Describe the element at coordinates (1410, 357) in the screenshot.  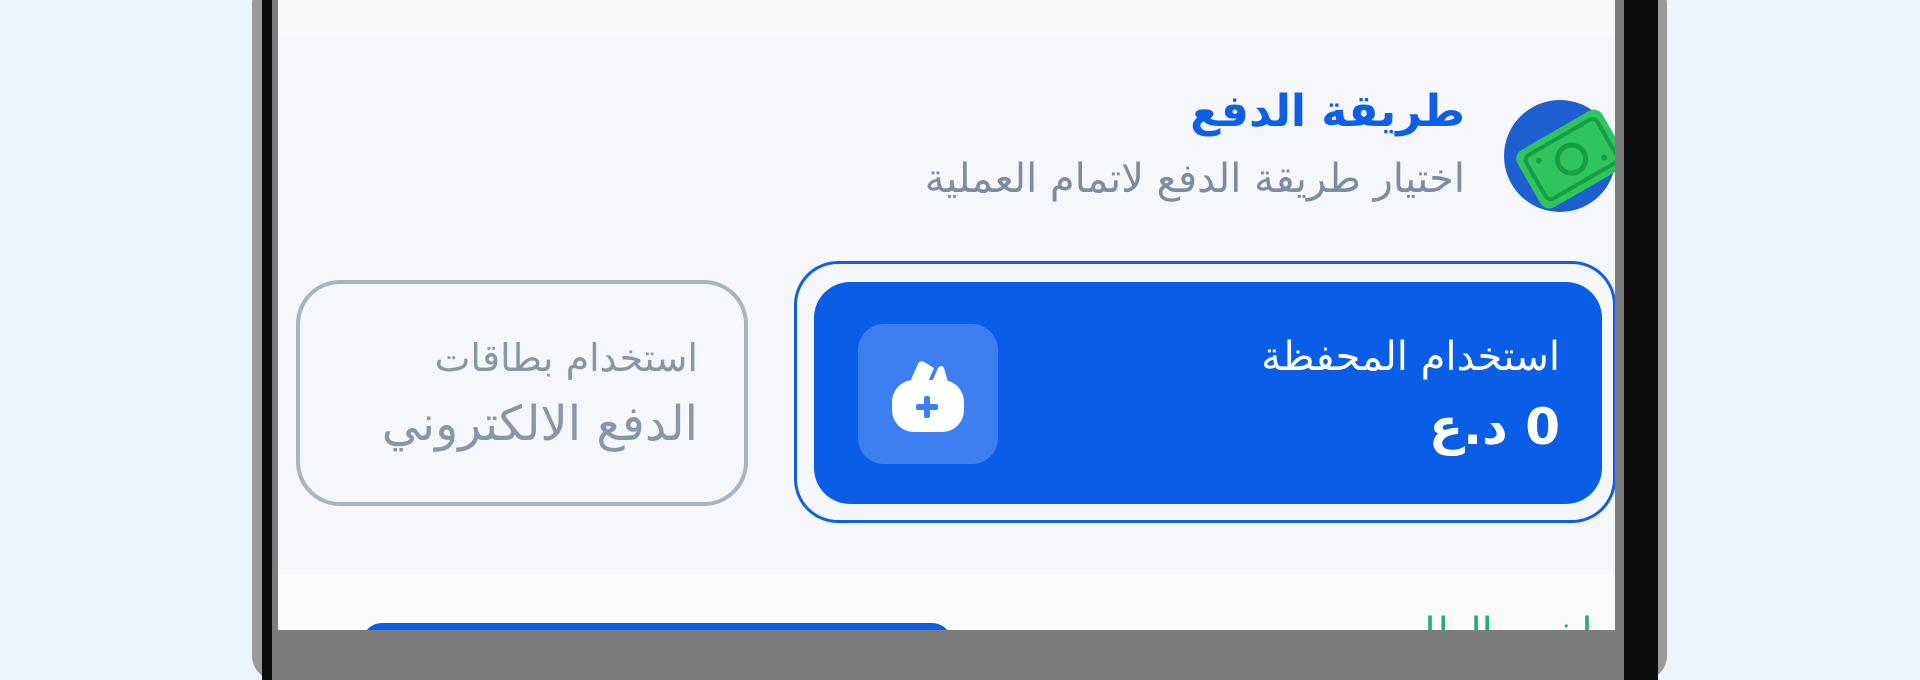
I see `wallet-option-label: استخدام المحفظة` at that location.